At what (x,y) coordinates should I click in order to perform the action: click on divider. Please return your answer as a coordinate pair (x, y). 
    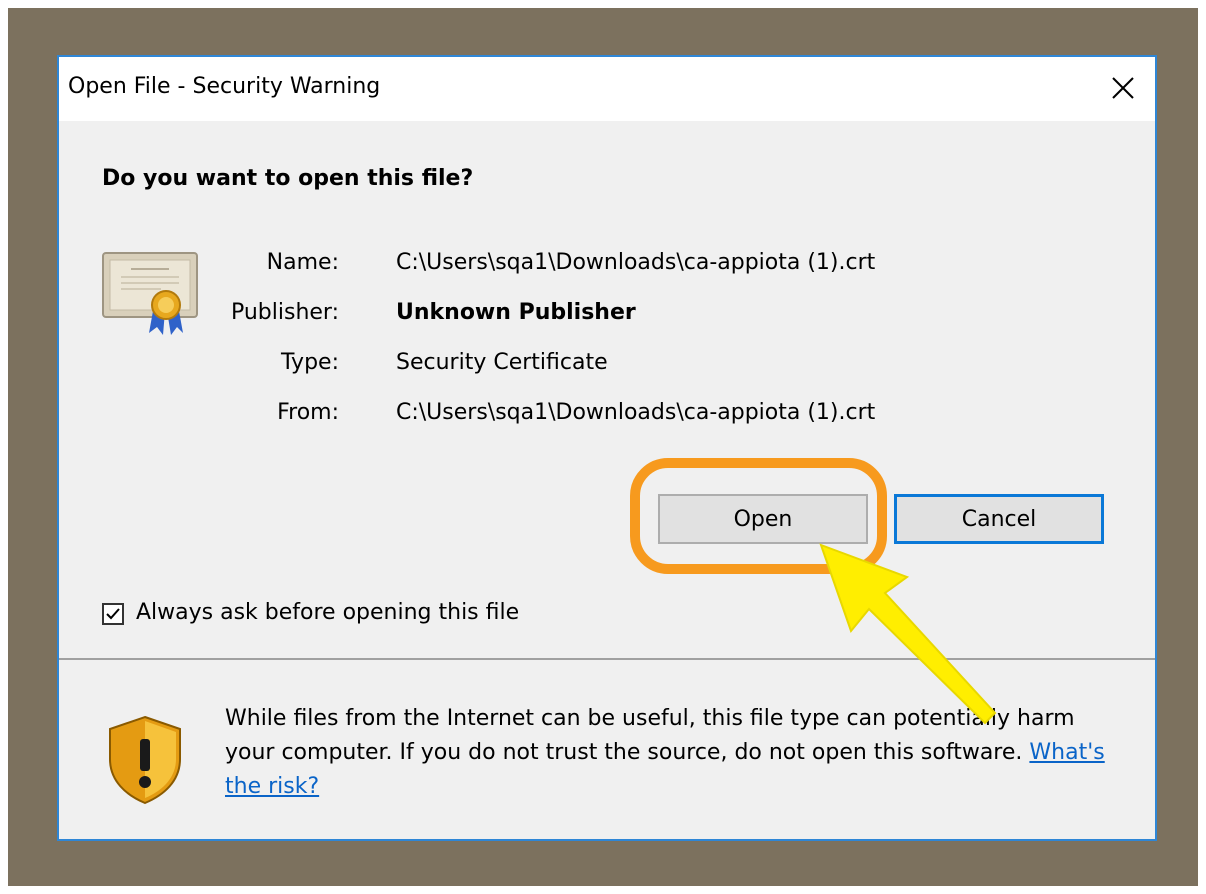
    Looking at the image, I should click on (607, 659).